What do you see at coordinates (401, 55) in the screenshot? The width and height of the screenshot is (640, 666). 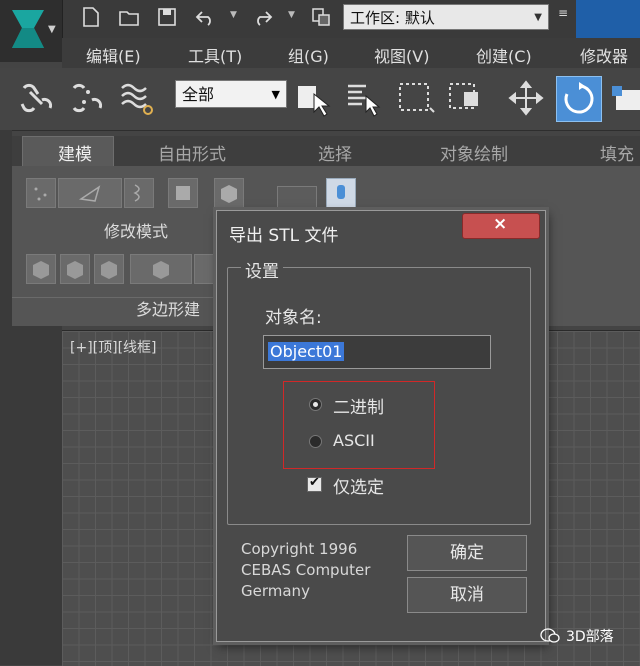 I see `menu-view: 视图(V)` at bounding box center [401, 55].